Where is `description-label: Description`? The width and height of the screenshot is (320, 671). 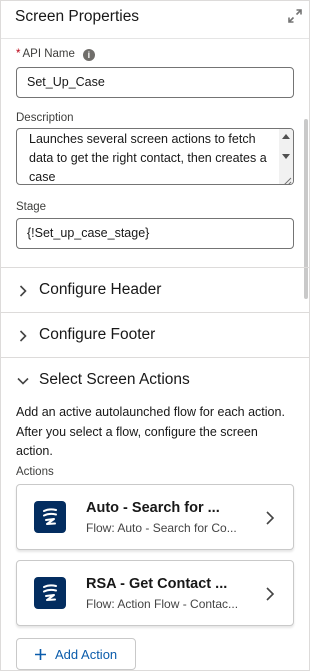 description-label: Description is located at coordinates (45, 118).